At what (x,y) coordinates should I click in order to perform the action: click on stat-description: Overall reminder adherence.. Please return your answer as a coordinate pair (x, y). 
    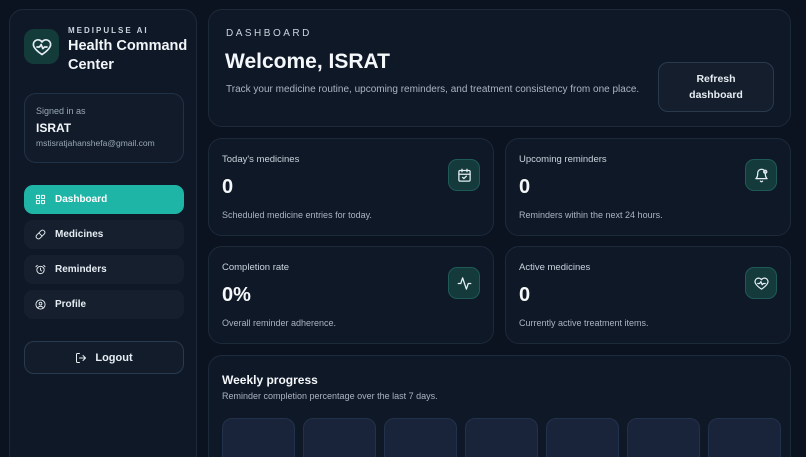
    Looking at the image, I should click on (279, 323).